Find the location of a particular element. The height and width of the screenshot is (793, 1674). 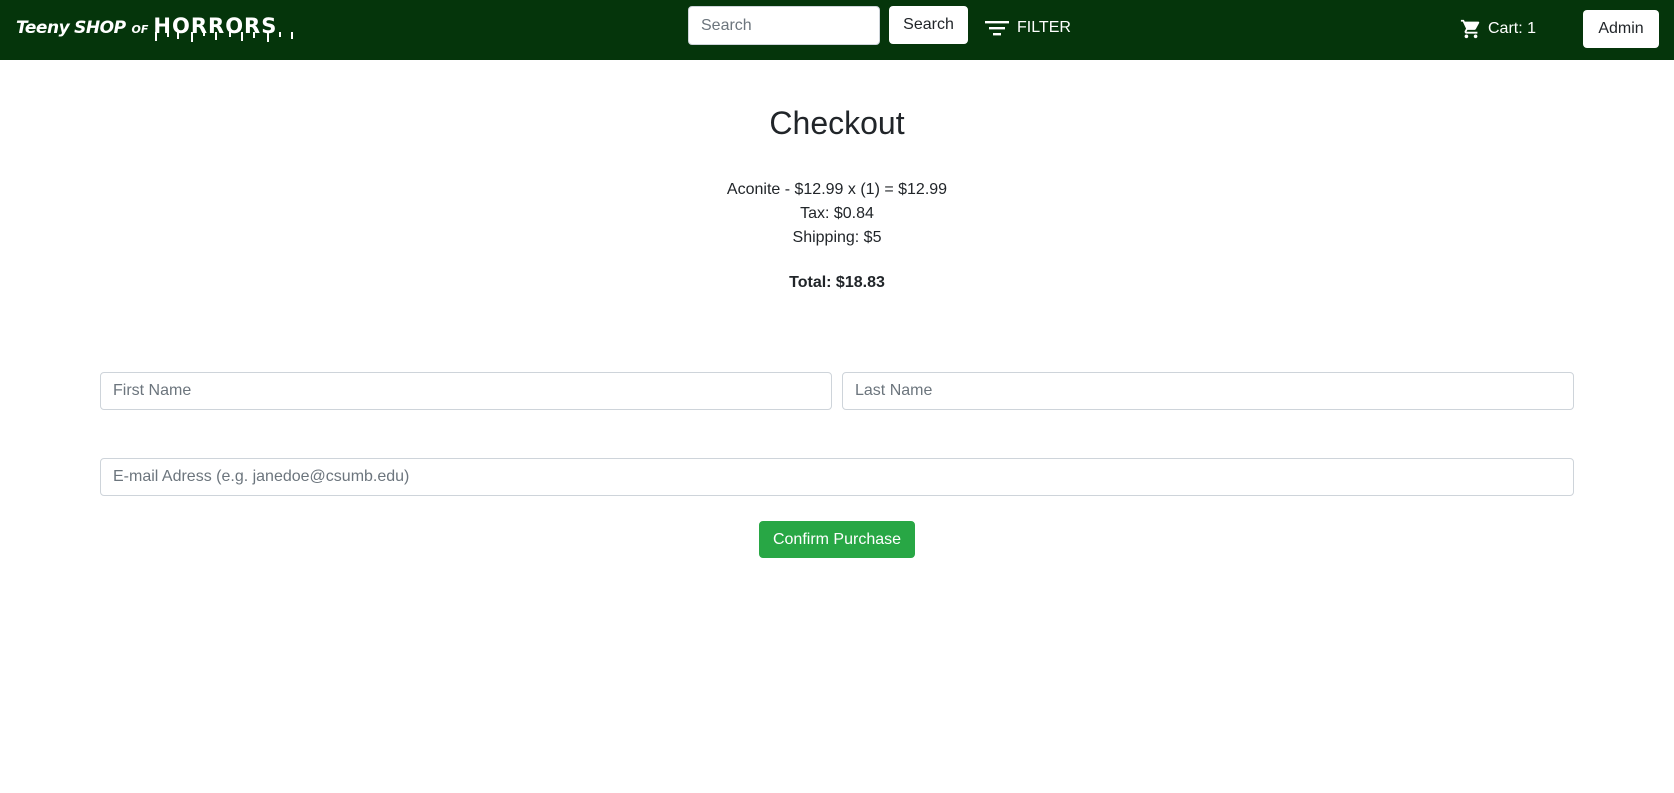

shopping-cart-icon is located at coordinates (1470, 29).